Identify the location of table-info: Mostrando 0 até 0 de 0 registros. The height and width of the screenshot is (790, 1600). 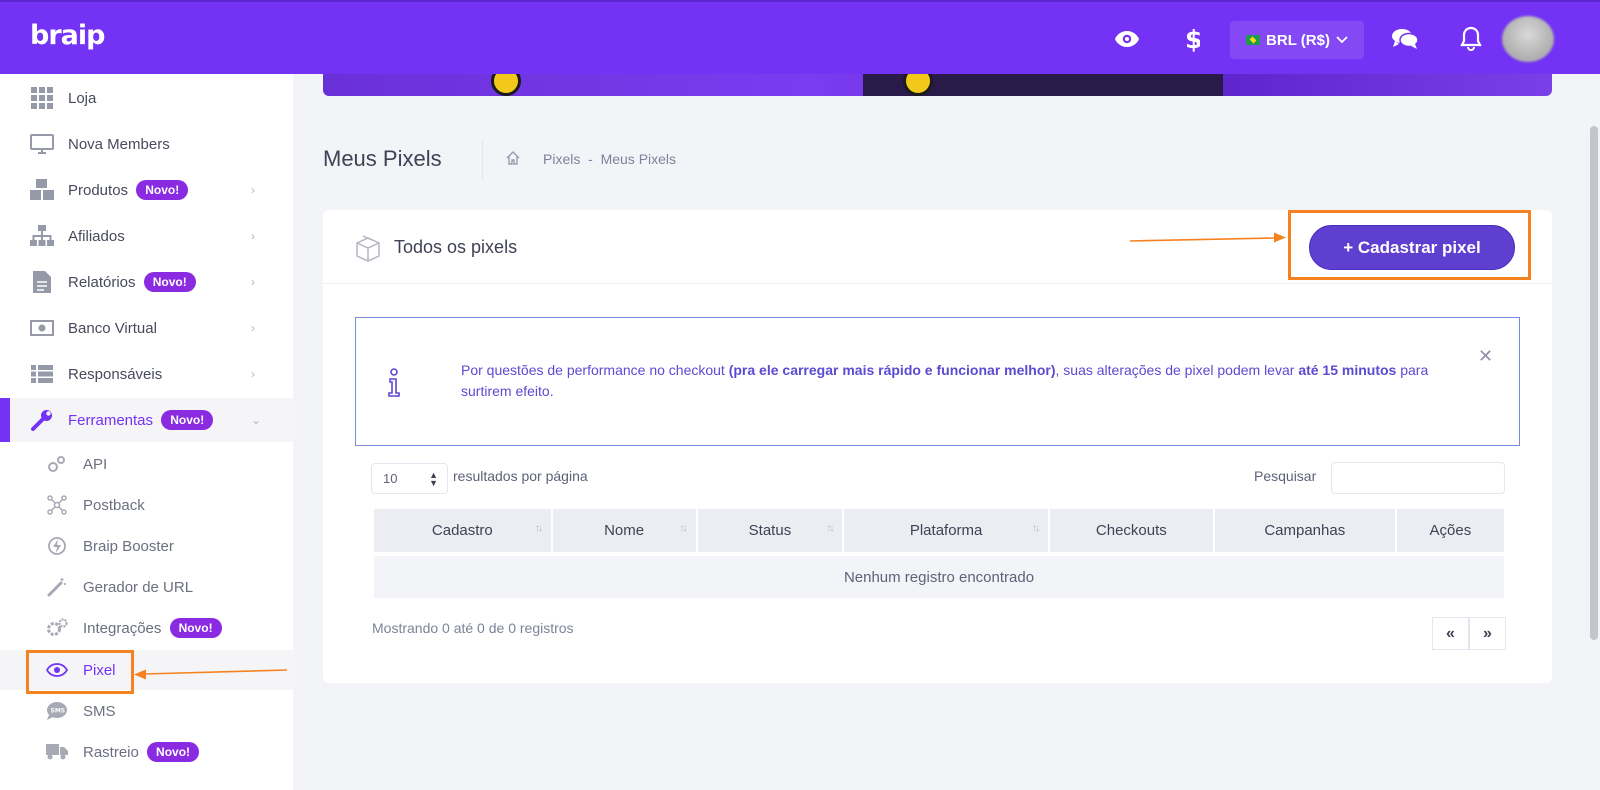
(473, 628).